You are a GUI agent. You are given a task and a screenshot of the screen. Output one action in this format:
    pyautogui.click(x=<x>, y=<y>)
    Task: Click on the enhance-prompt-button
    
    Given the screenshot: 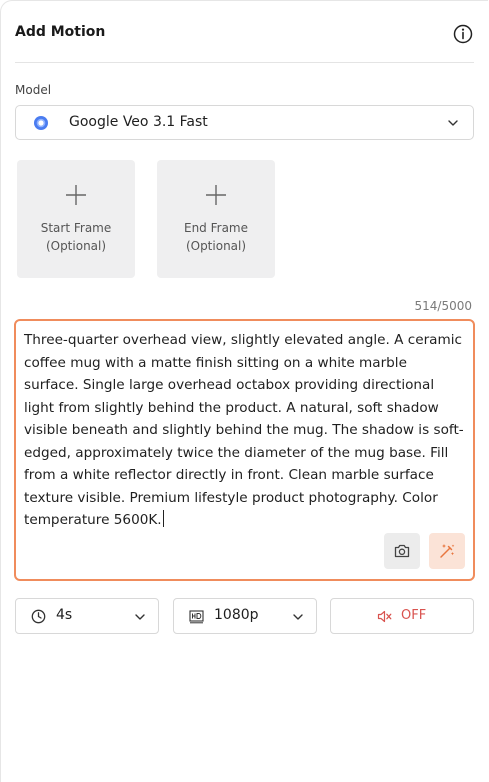 What is the action you would take?
    pyautogui.click(x=447, y=551)
    